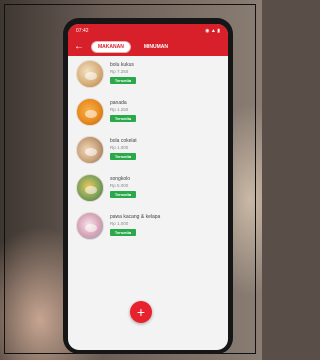  I want to click on item-name: bola cokelat, so click(123, 141).